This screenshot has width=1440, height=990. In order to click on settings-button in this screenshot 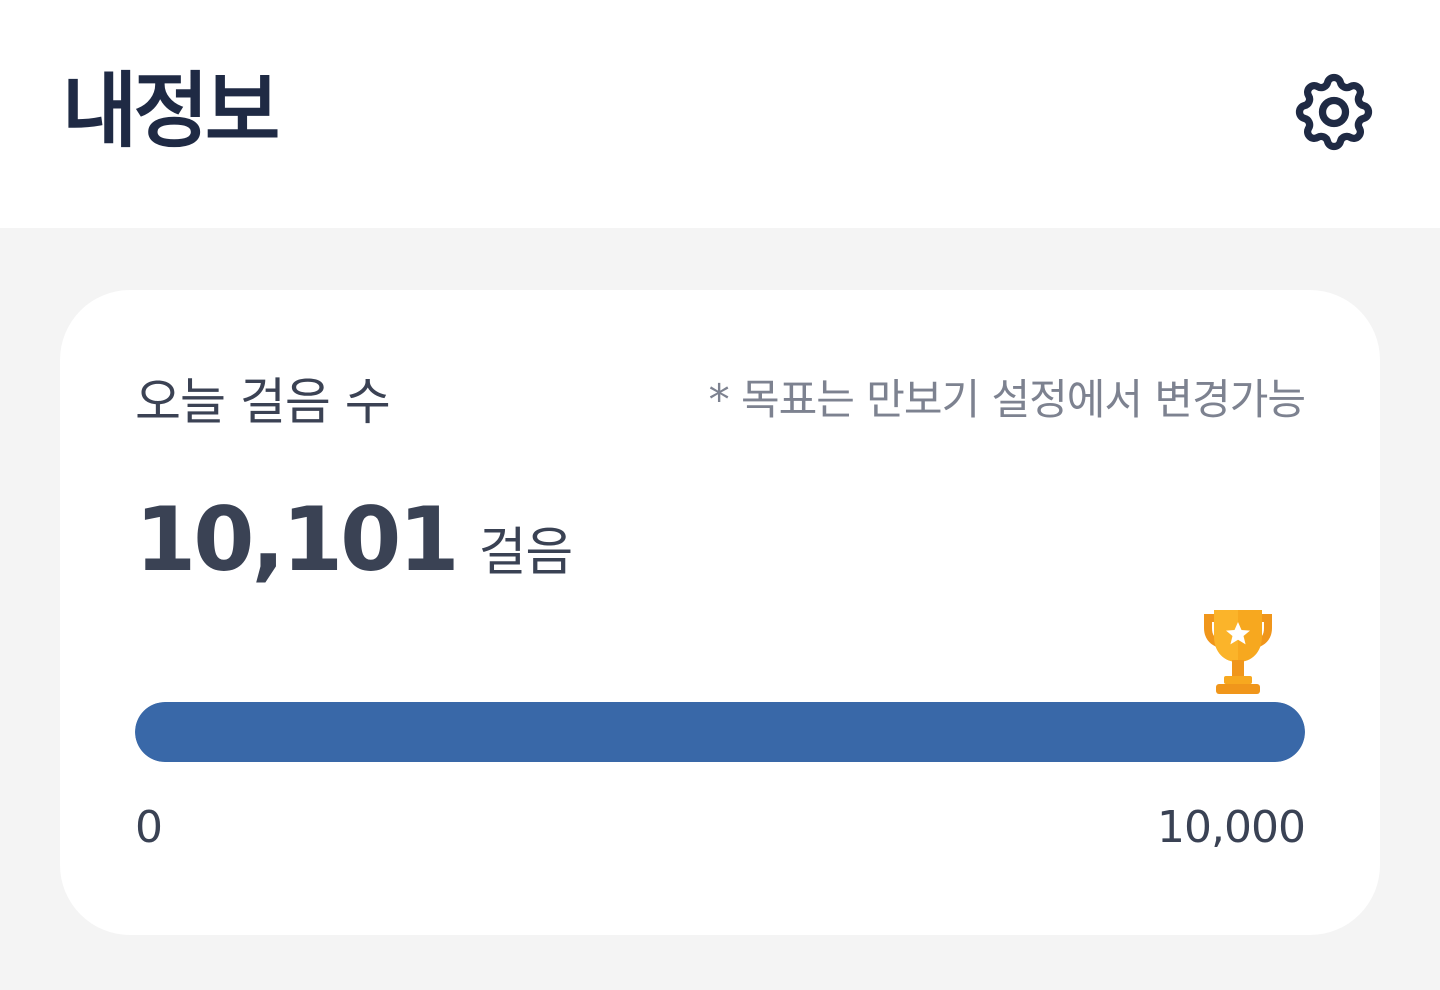, I will do `click(1334, 112)`.